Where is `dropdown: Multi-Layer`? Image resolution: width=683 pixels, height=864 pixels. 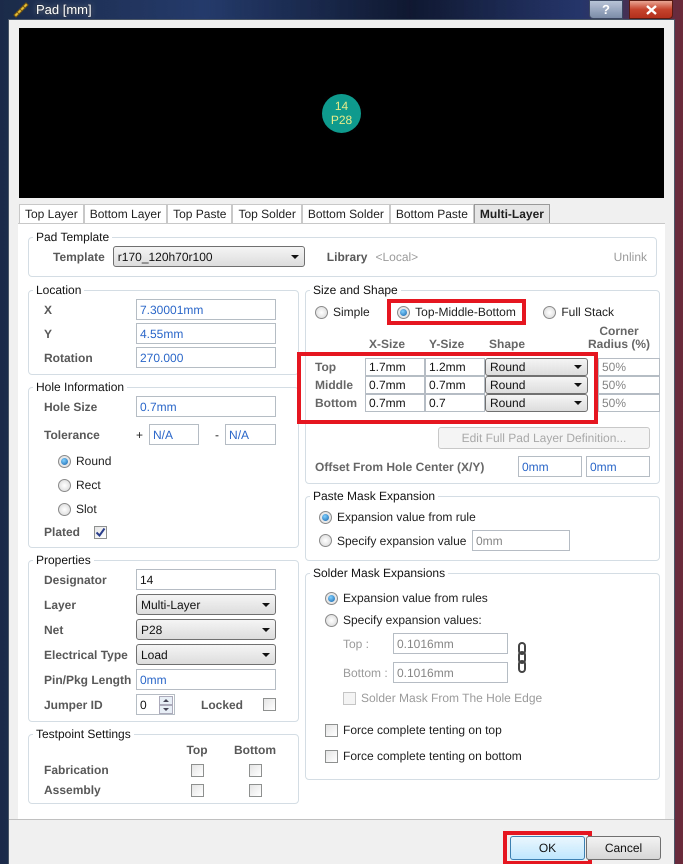 dropdown: Multi-Layer is located at coordinates (206, 604).